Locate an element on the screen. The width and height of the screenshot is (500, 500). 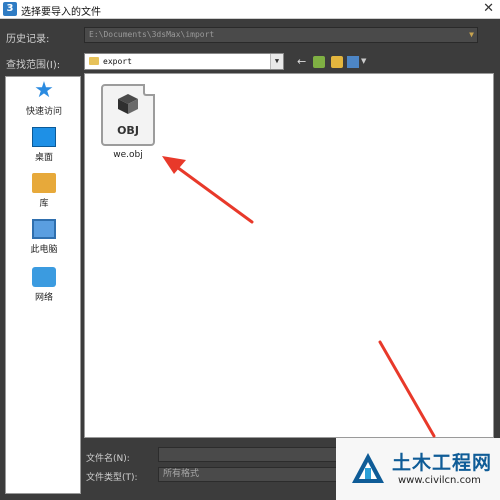
look-in-label: 查找范围(I): is located at coordinates (33, 65).